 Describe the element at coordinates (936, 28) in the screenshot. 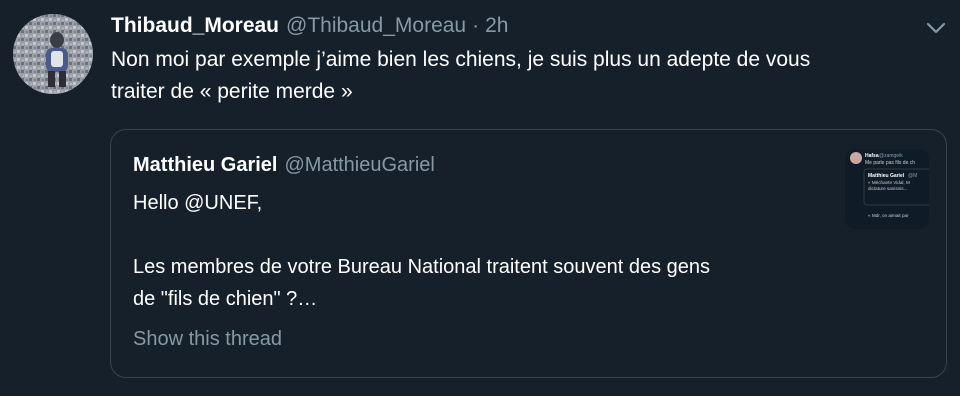

I see `chevron-down-icon` at that location.